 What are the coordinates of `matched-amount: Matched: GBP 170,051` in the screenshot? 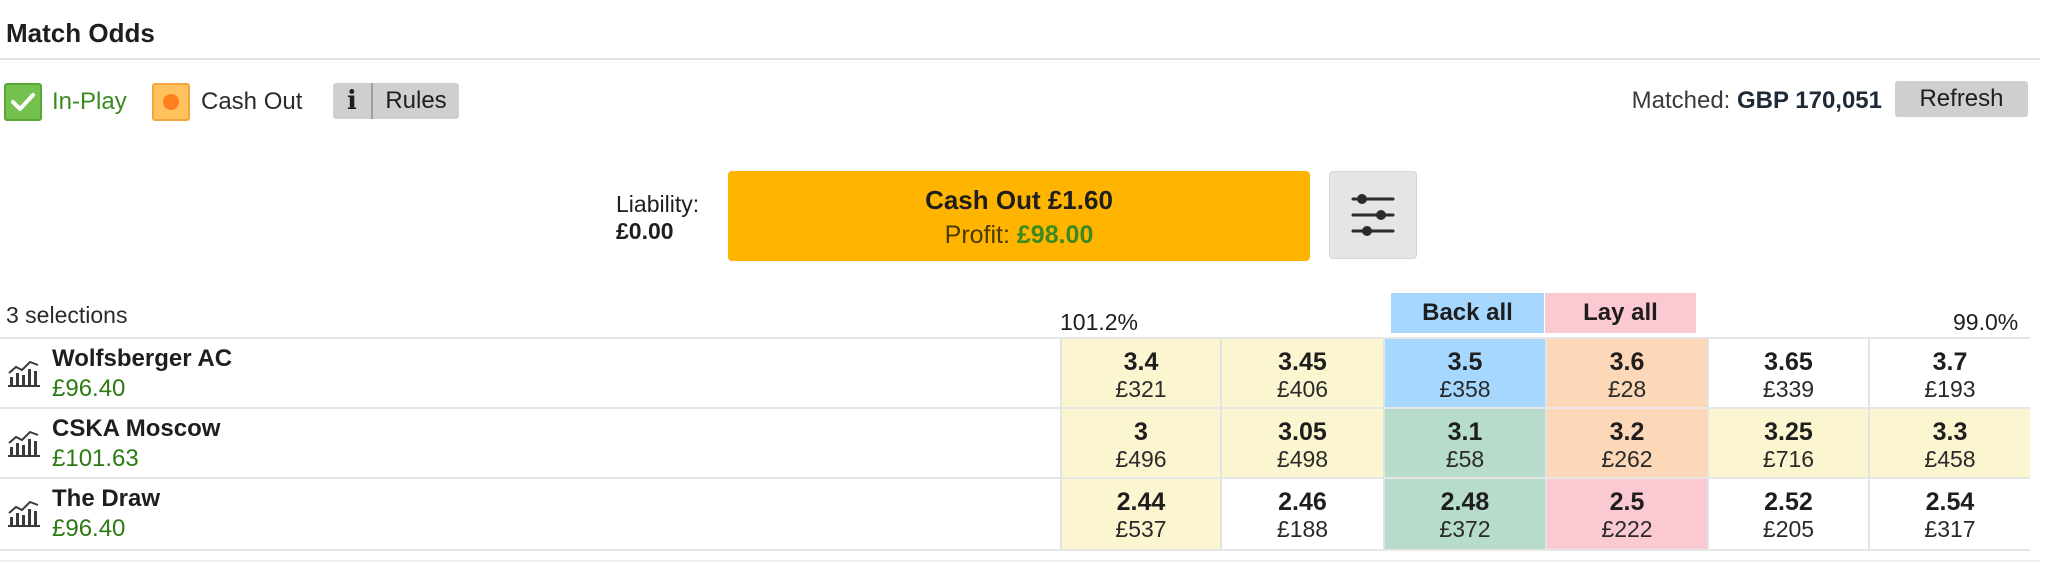 It's located at (1757, 101).